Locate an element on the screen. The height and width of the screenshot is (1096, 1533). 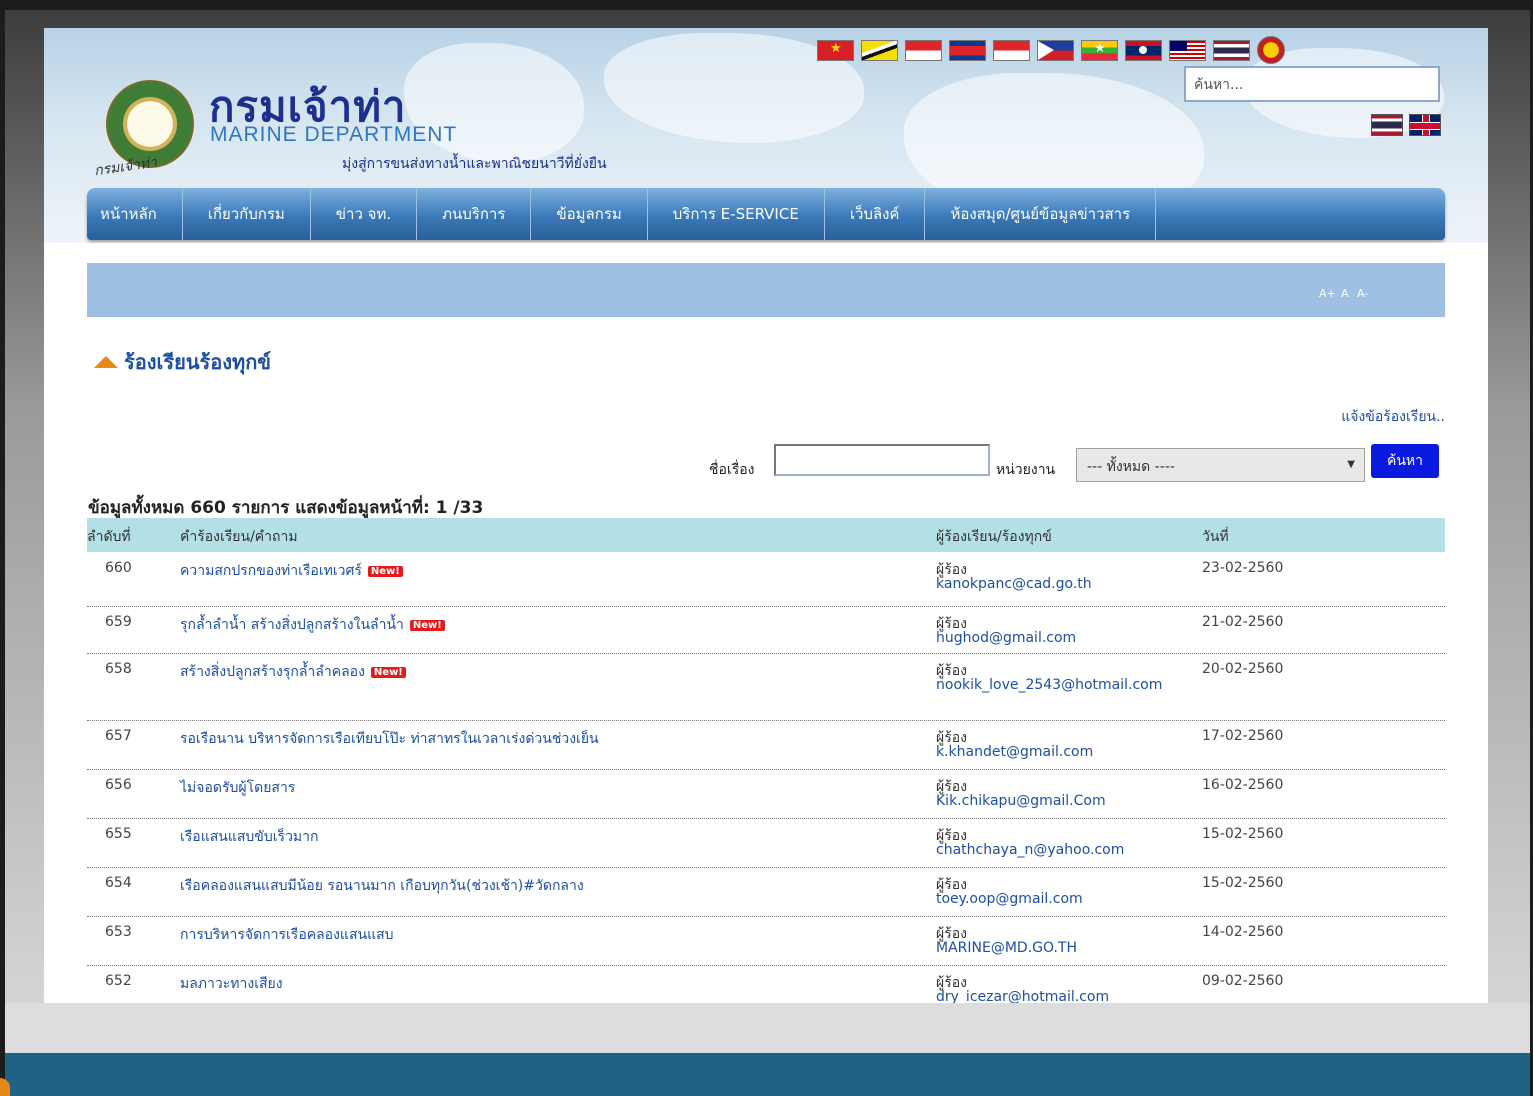
complaint-date: 17-02-2560 is located at coordinates (1243, 736).